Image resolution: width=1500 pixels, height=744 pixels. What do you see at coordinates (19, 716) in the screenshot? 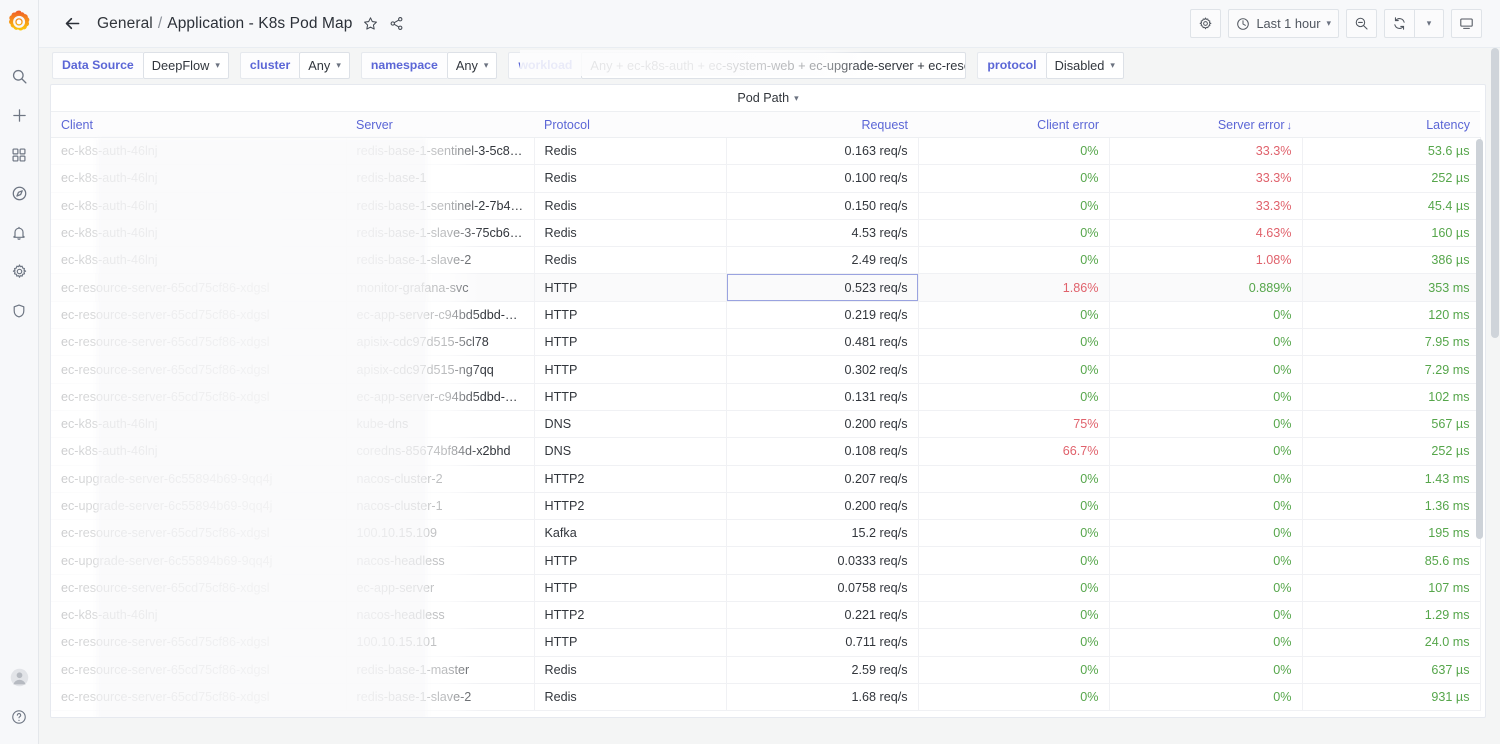
I see `help-icon` at bounding box center [19, 716].